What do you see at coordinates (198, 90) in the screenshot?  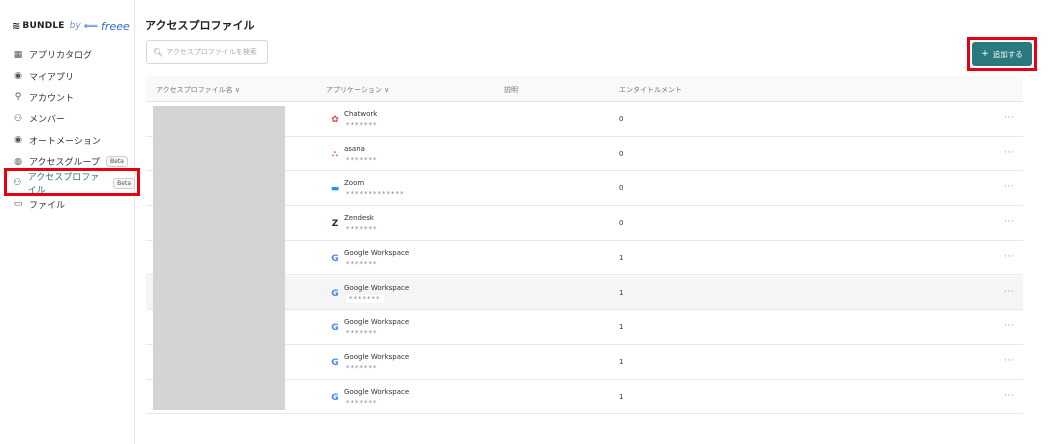 I see `column-header-profile-name: アクセスプロファイル名 ∨` at bounding box center [198, 90].